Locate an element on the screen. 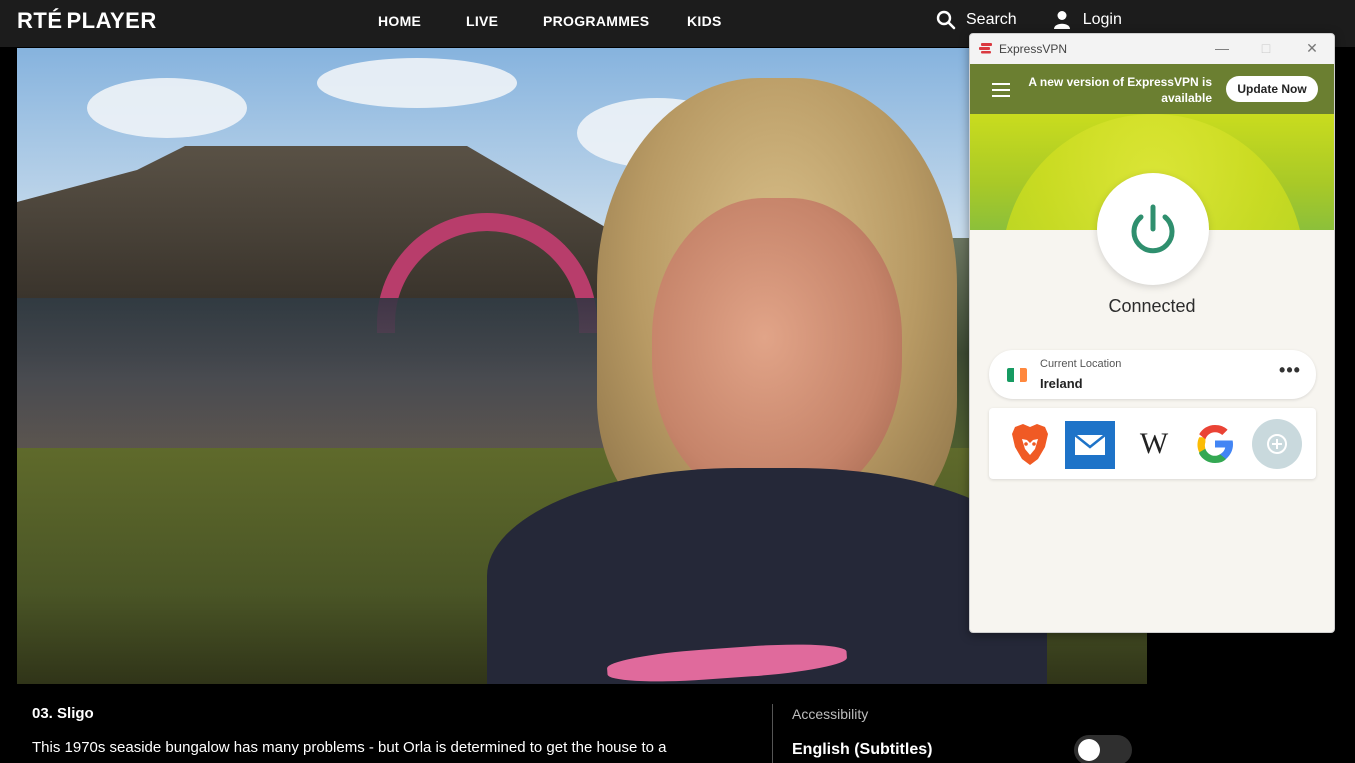 The height and width of the screenshot is (763, 1355). power-icon is located at coordinates (1153, 229).